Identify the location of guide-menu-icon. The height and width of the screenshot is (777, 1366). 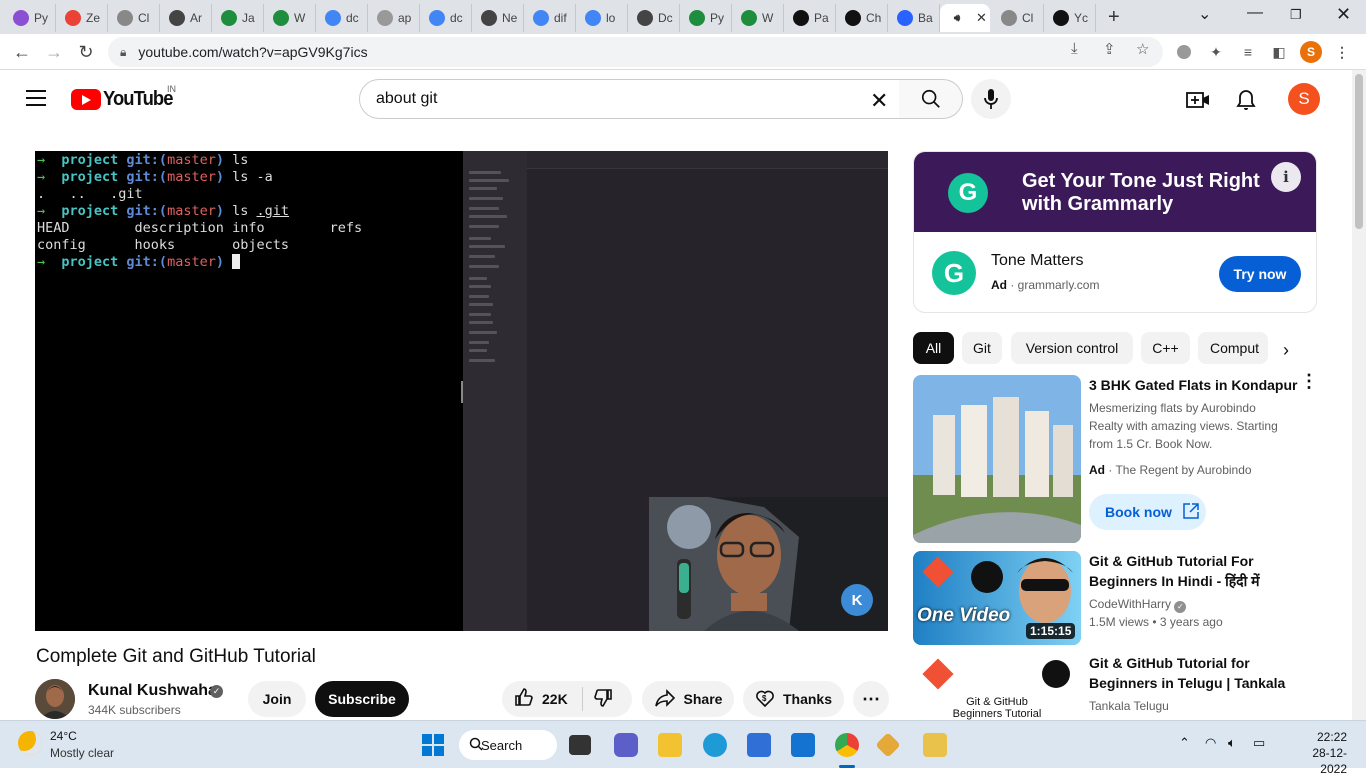
(36, 98).